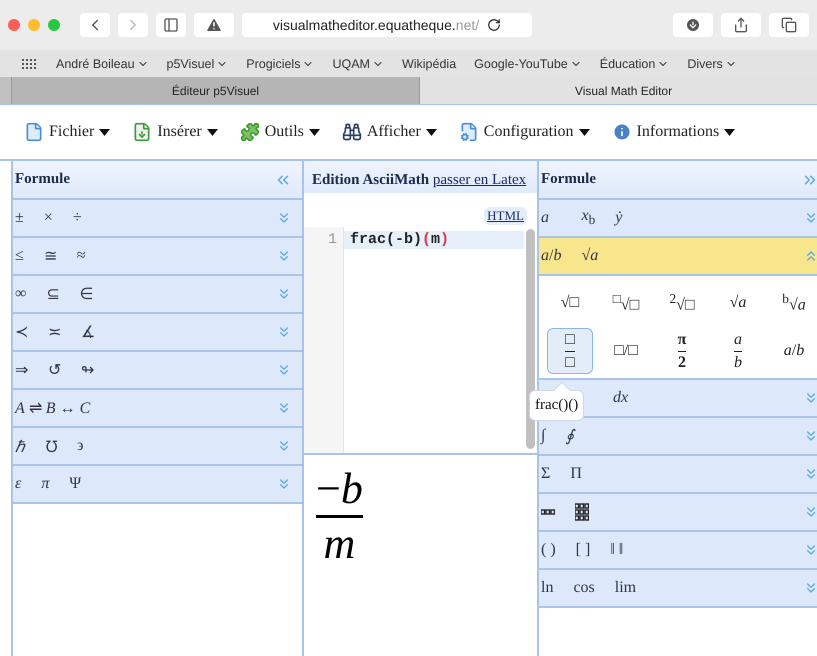 The width and height of the screenshot is (817, 656). I want to click on sidebar-icon, so click(171, 25).